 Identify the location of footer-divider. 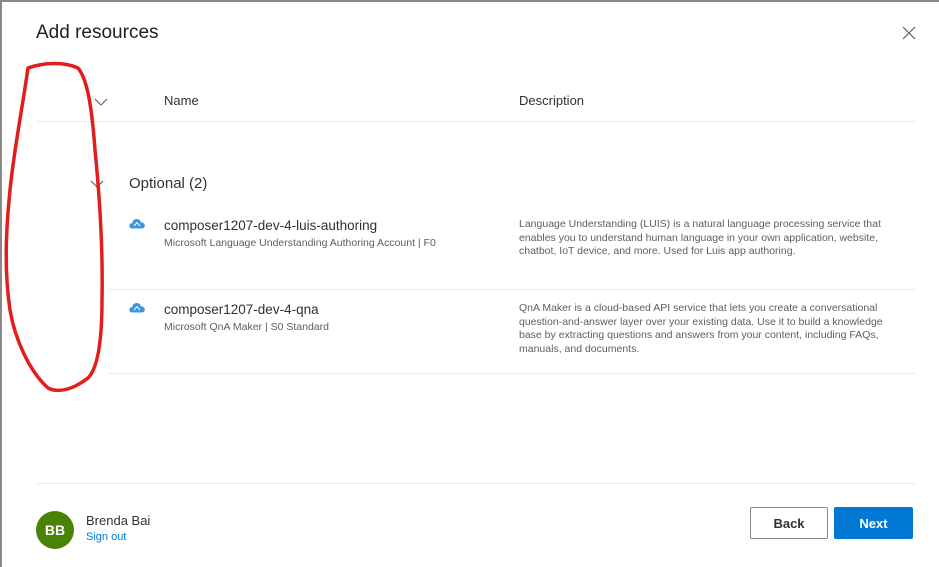
(476, 483).